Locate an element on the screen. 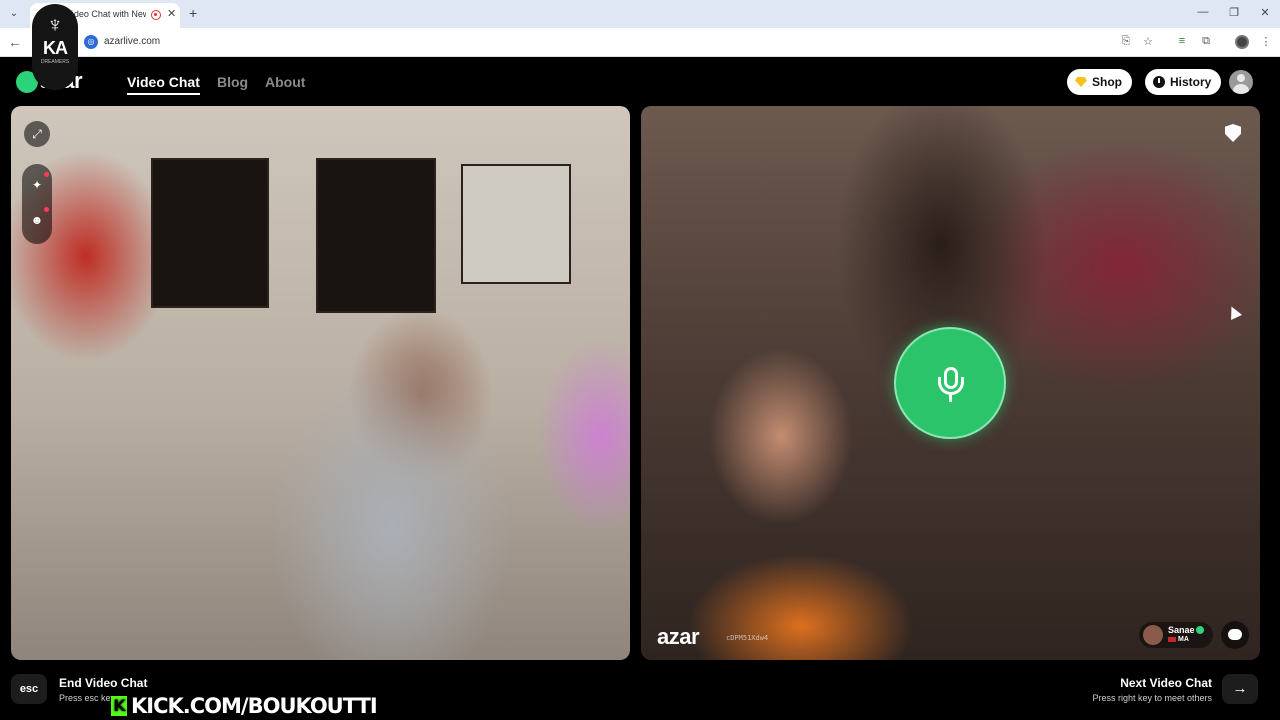 The height and width of the screenshot is (720, 1280). kick-stream-overlay: K KICK.COM/BOUKOUTTI is located at coordinates (244, 706).